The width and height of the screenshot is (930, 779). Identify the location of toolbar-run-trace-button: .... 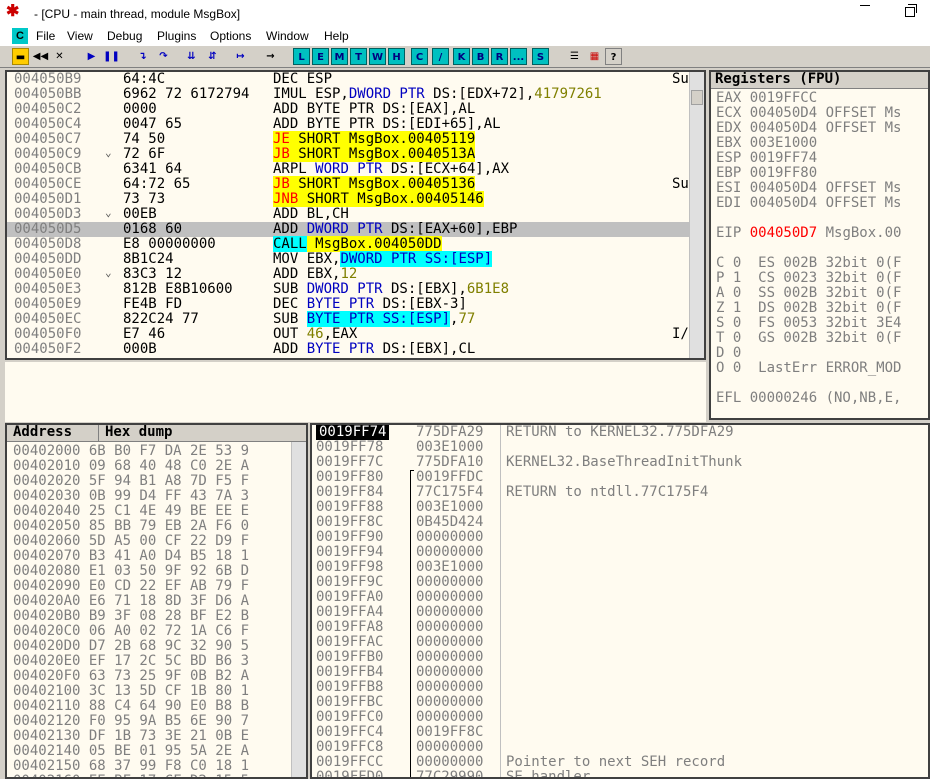
(518, 56).